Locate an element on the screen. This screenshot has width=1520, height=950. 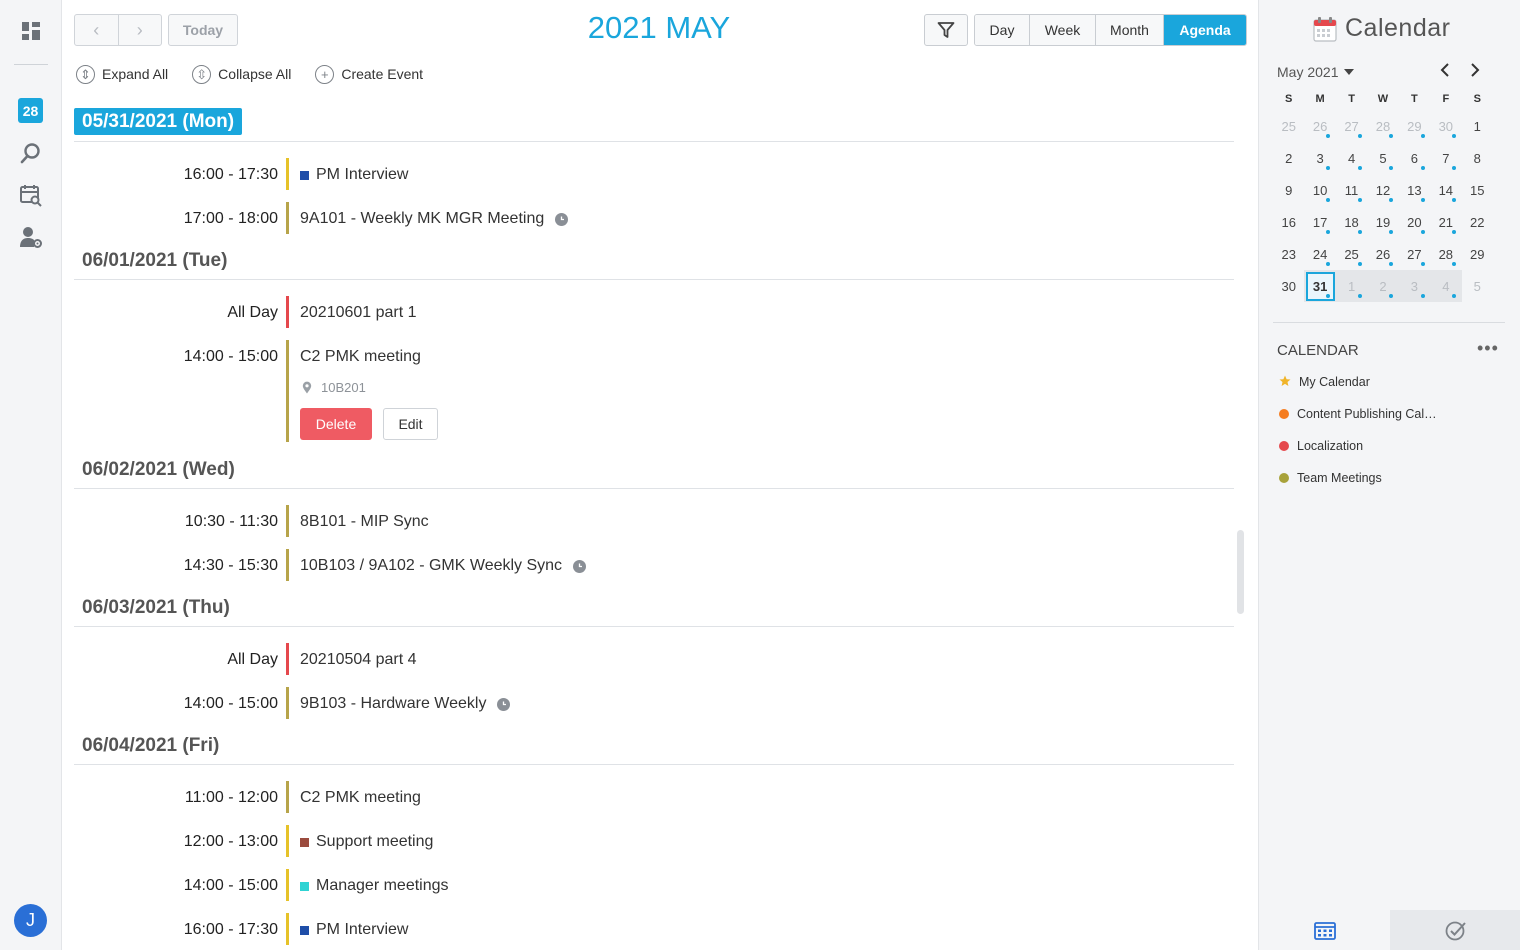
page-title: 2021 MAY is located at coordinates (659, 27).